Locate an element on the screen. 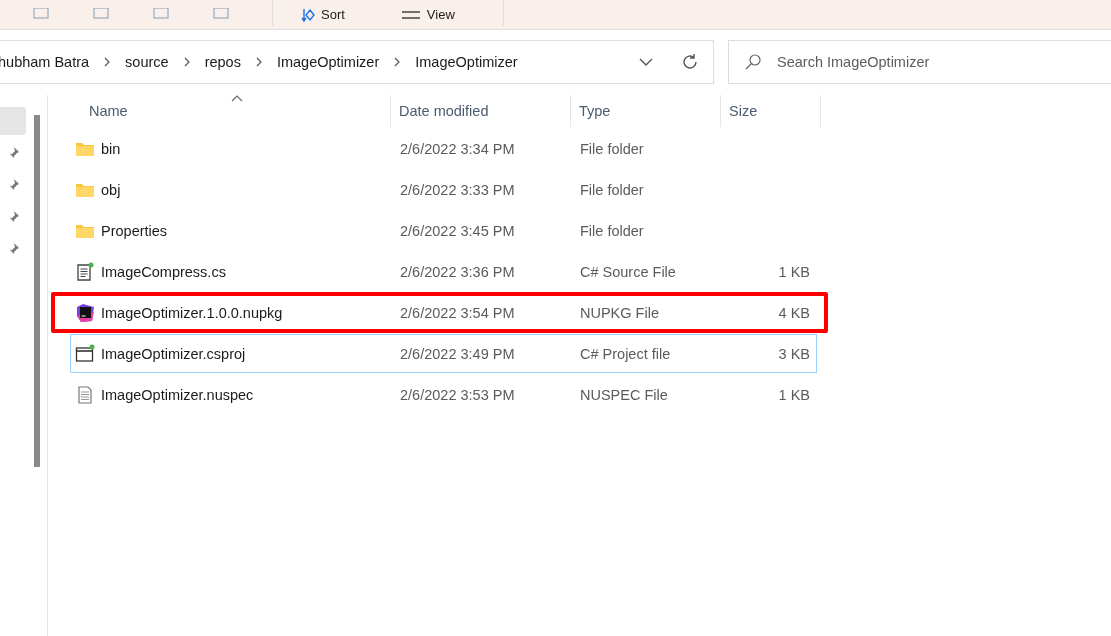  column-header: Size is located at coordinates (771, 111).